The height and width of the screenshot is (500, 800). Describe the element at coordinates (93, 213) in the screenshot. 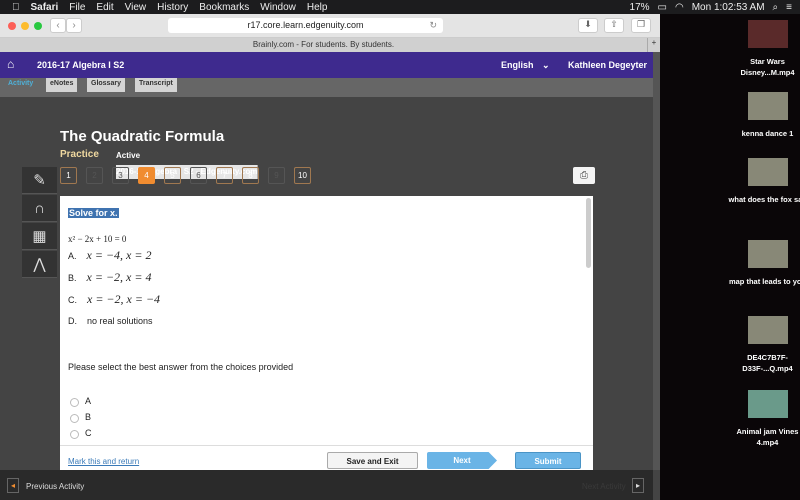

I see `question-prompt: Solve for x.` at that location.